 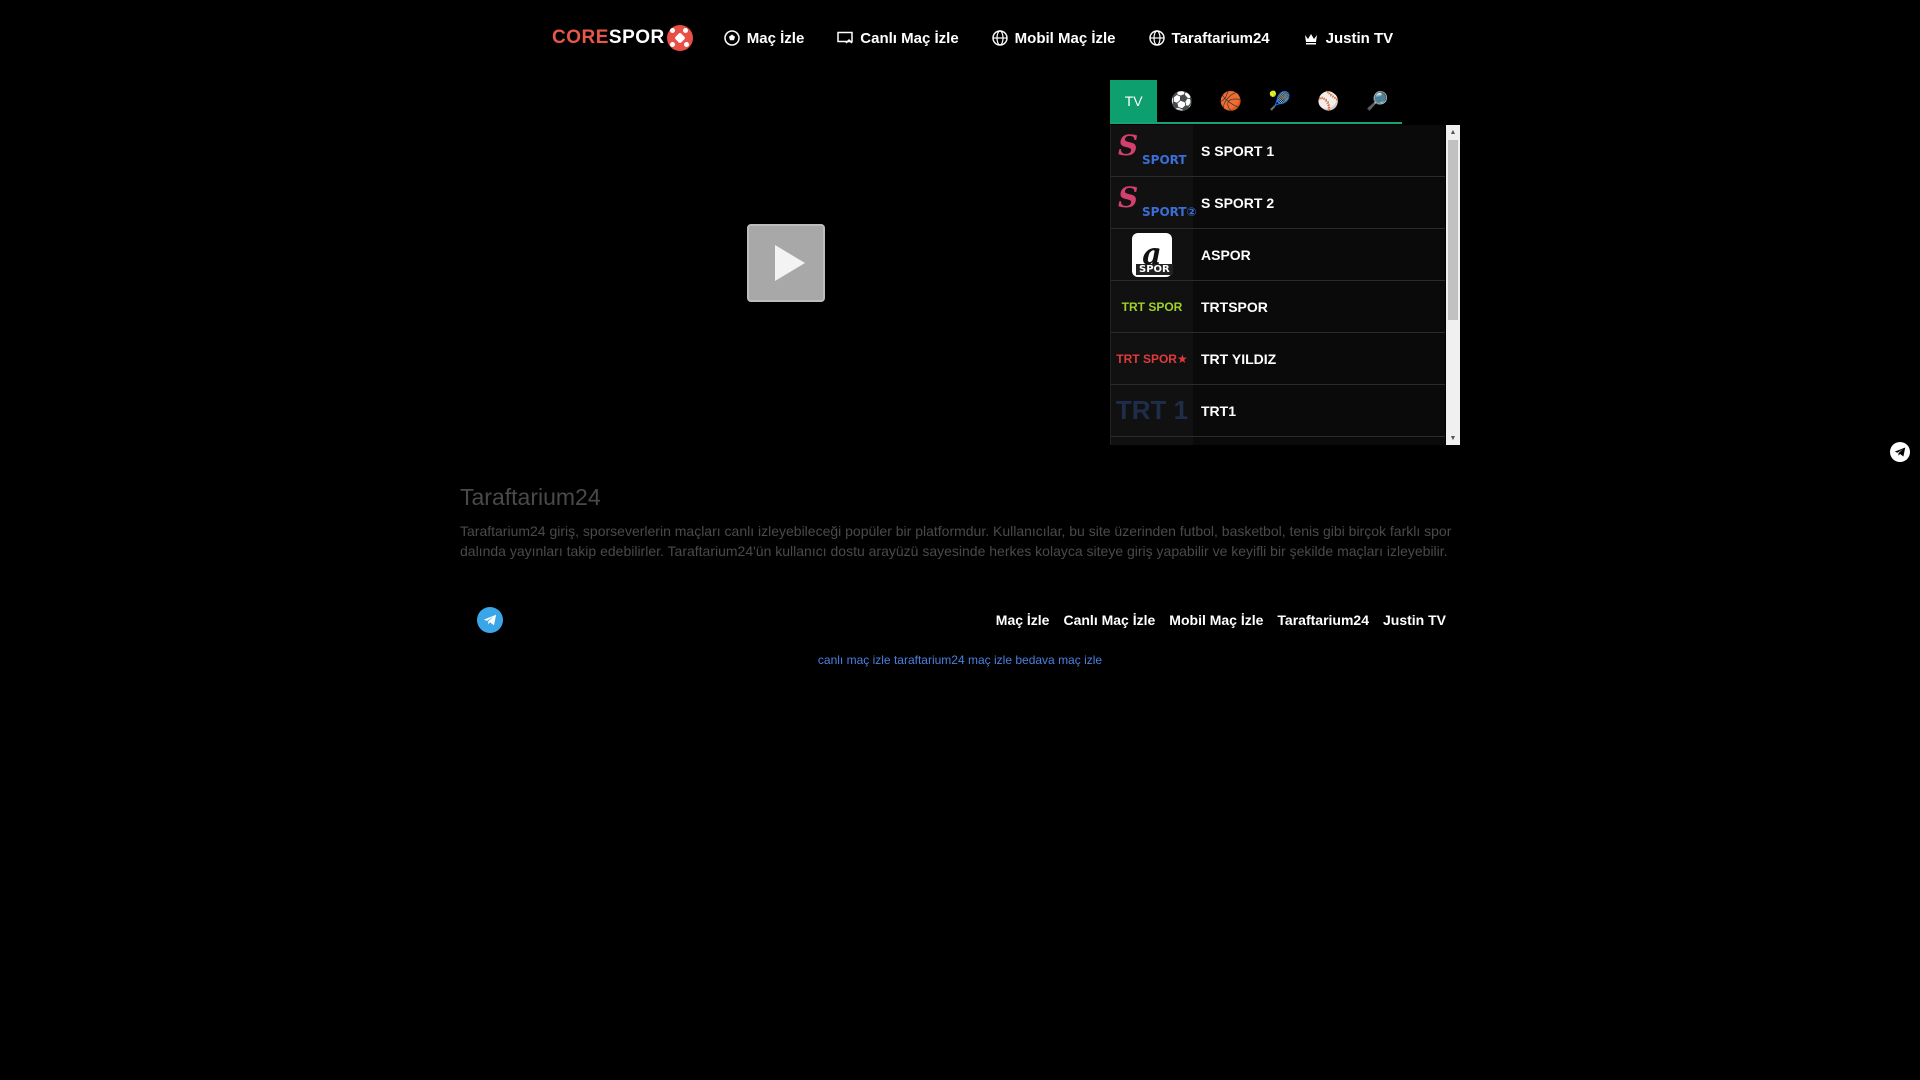 I want to click on channel-logo: TRT SPOR, so click(x=1152, y=306).